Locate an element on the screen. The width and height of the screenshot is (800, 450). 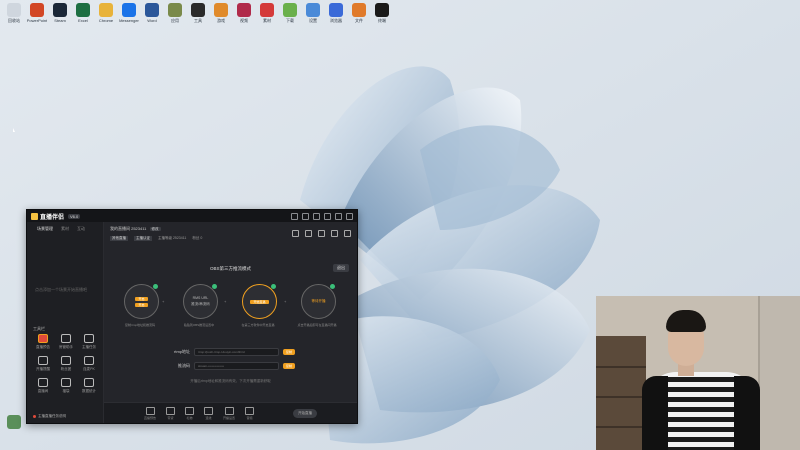
share-icon is located at coordinates (295, 233).